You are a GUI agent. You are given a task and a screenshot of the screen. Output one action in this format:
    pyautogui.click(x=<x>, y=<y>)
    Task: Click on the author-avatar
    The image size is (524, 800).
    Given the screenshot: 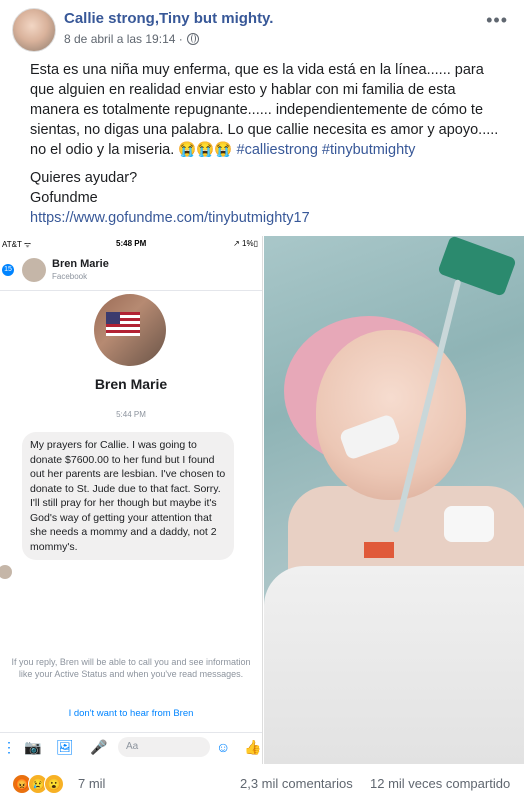 What is the action you would take?
    pyautogui.click(x=34, y=30)
    